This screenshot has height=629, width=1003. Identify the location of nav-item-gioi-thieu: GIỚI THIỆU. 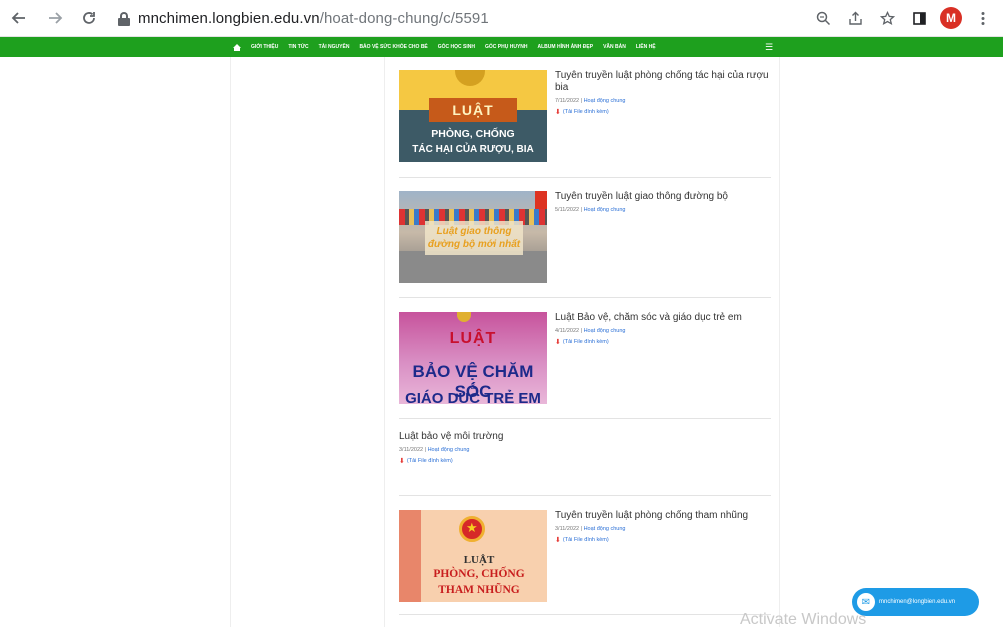
(264, 47).